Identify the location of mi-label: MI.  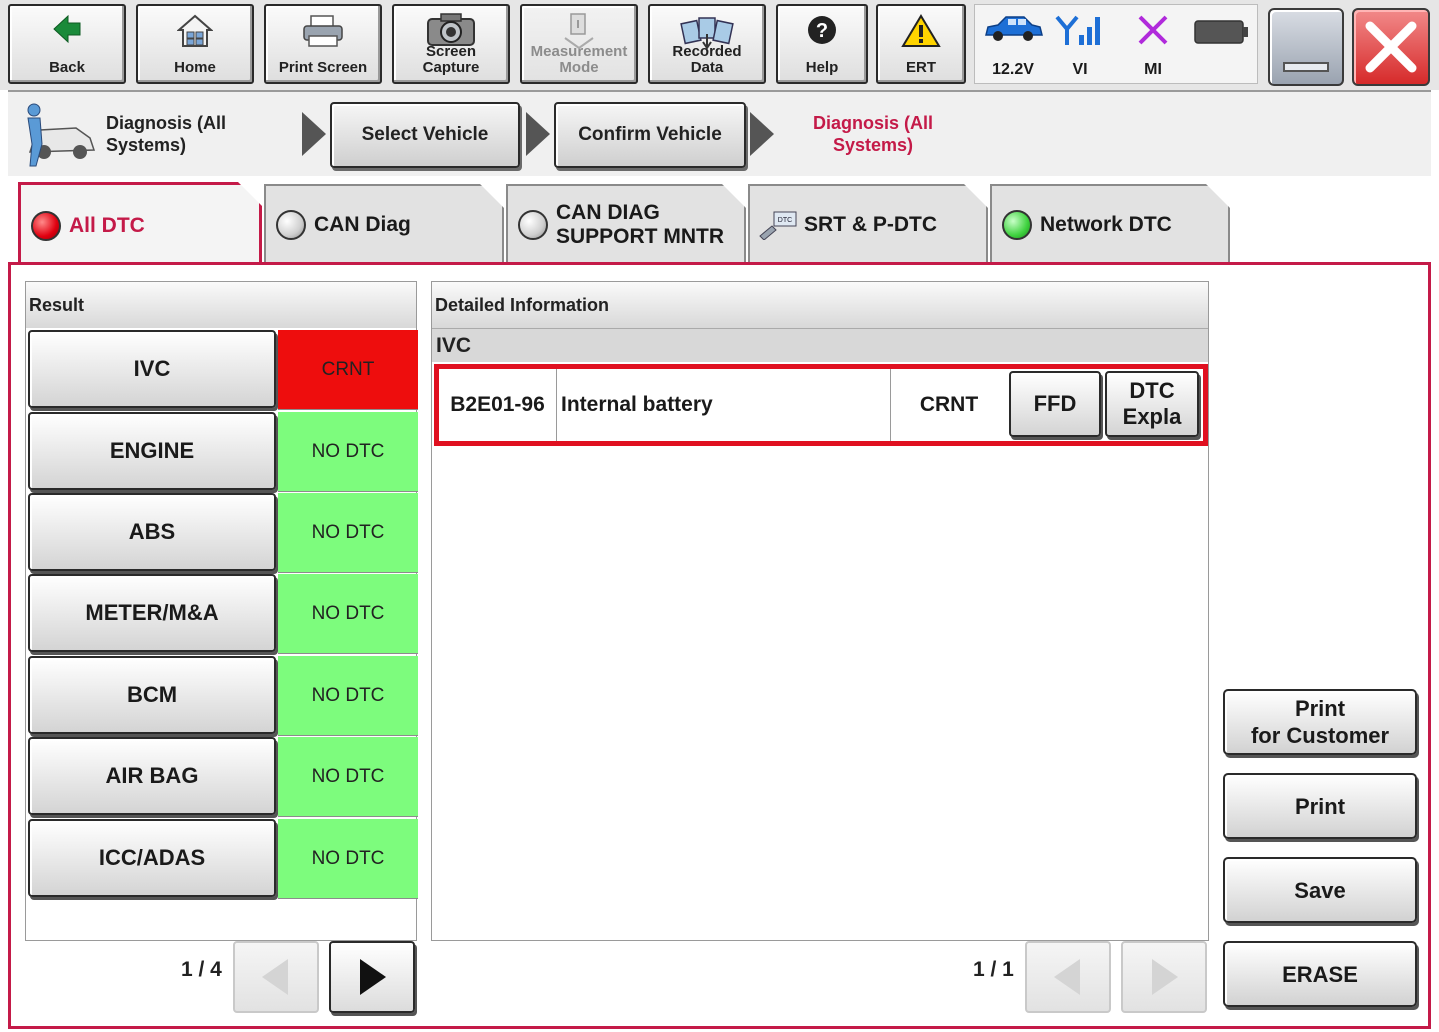
(1153, 69).